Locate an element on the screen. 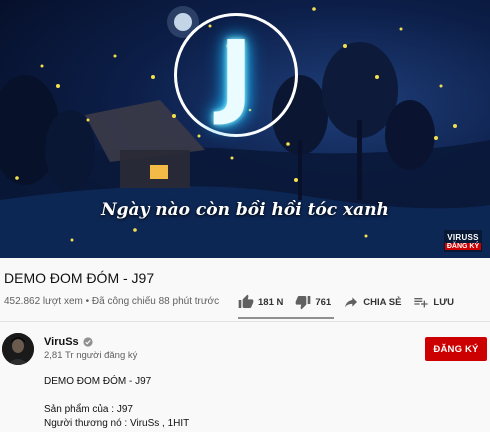  channel-name-row: ViruSs is located at coordinates (68, 342).